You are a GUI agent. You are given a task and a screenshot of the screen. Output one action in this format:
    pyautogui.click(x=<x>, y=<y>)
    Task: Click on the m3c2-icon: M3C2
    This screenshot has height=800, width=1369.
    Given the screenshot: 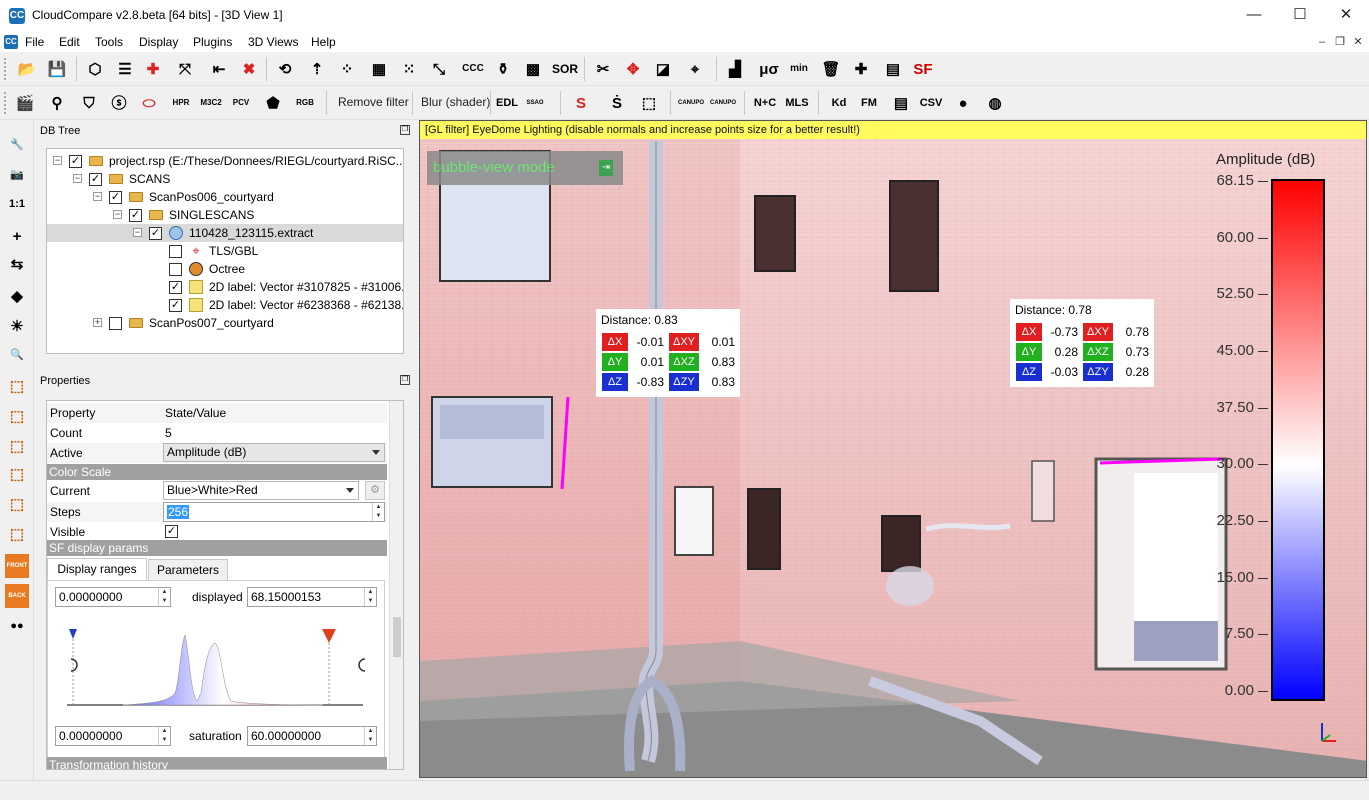 What is the action you would take?
    pyautogui.click(x=211, y=103)
    